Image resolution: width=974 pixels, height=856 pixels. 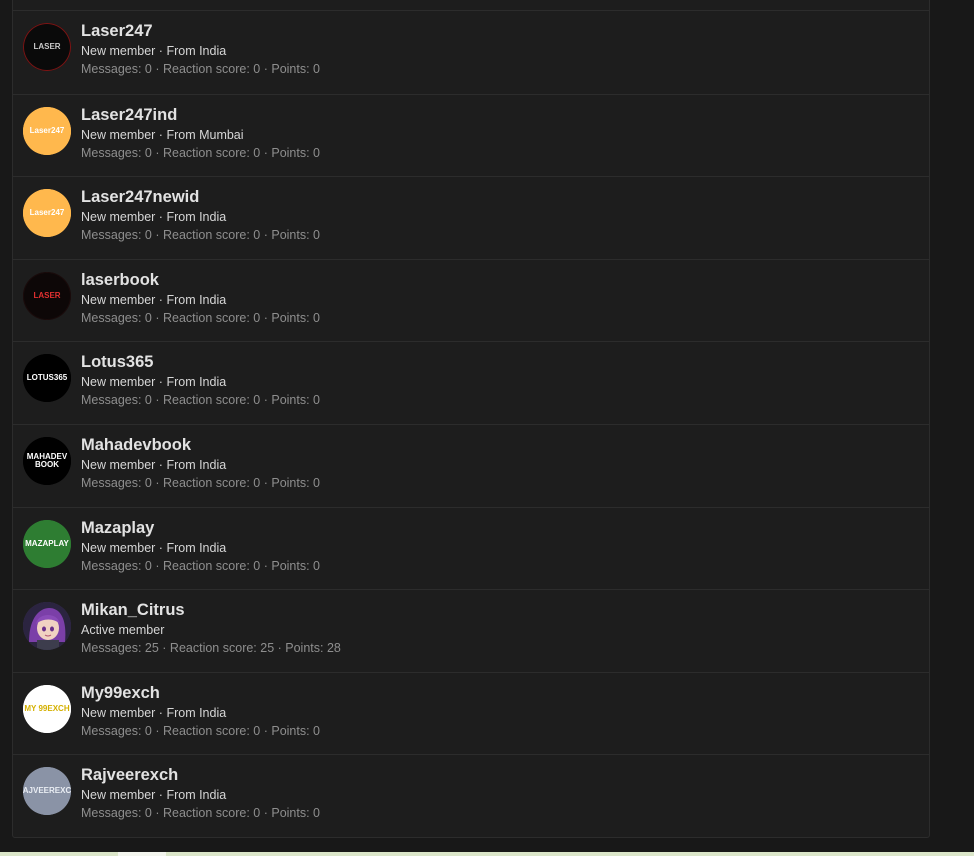 I want to click on member-title: Active member, so click(x=123, y=630).